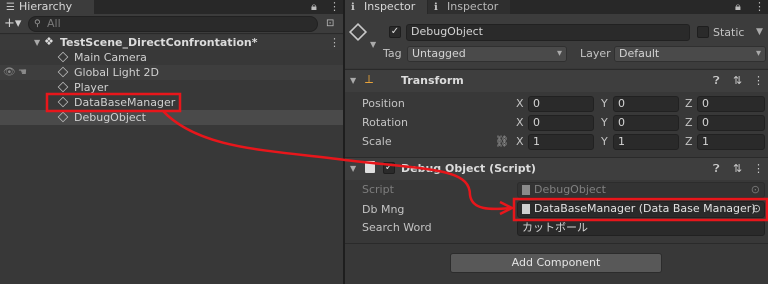  What do you see at coordinates (113, 102) in the screenshot?
I see `highlight-box-hierarchy` at bounding box center [113, 102].